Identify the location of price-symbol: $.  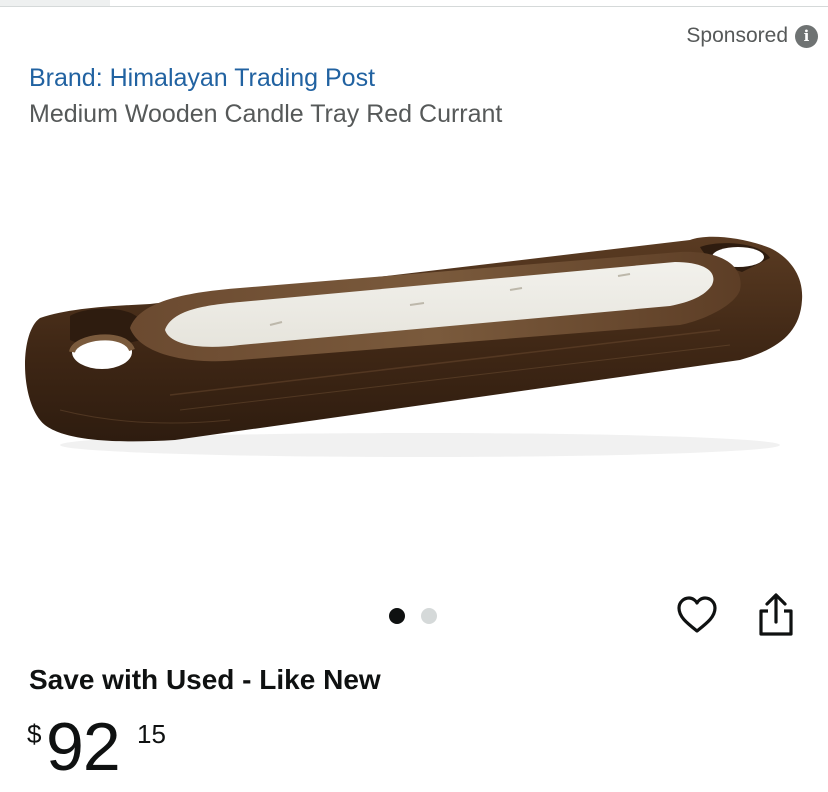
(34, 734).